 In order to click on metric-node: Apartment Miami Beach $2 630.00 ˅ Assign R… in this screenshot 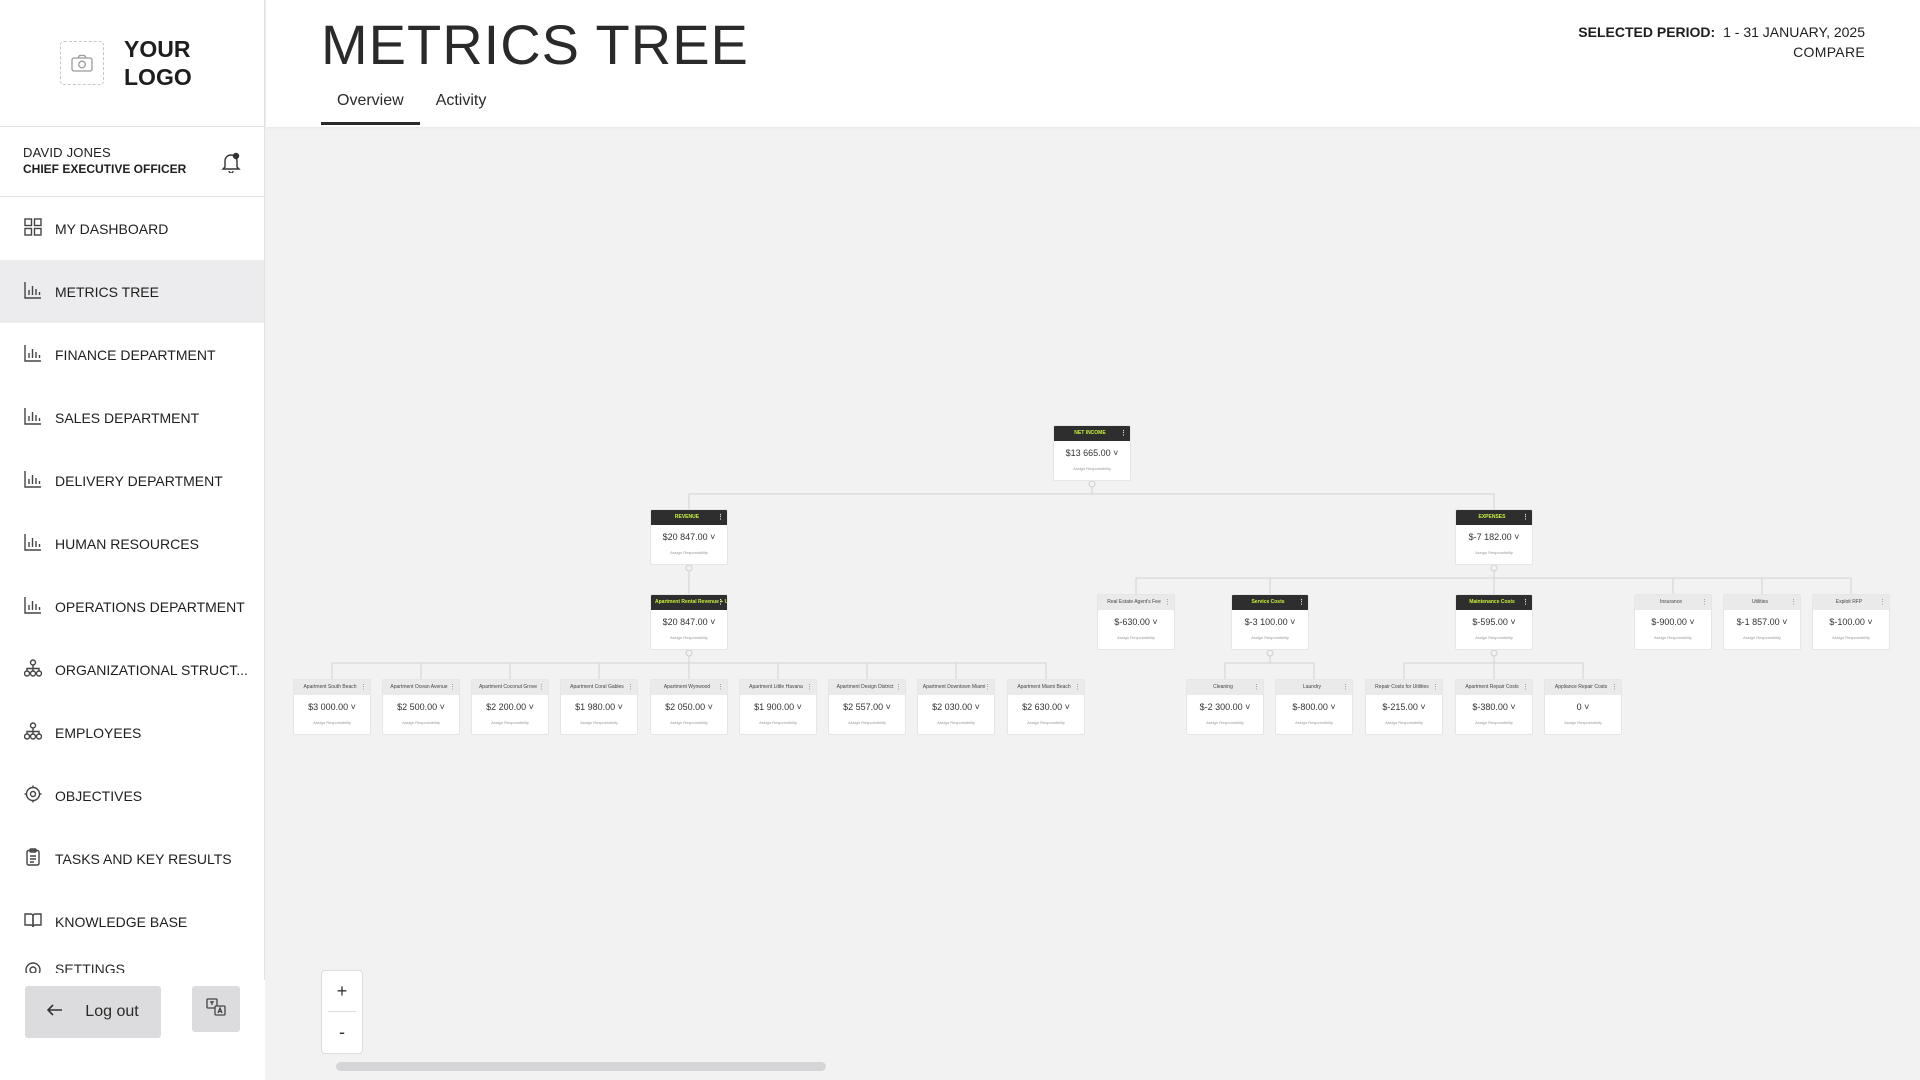, I will do `click(1046, 707)`.